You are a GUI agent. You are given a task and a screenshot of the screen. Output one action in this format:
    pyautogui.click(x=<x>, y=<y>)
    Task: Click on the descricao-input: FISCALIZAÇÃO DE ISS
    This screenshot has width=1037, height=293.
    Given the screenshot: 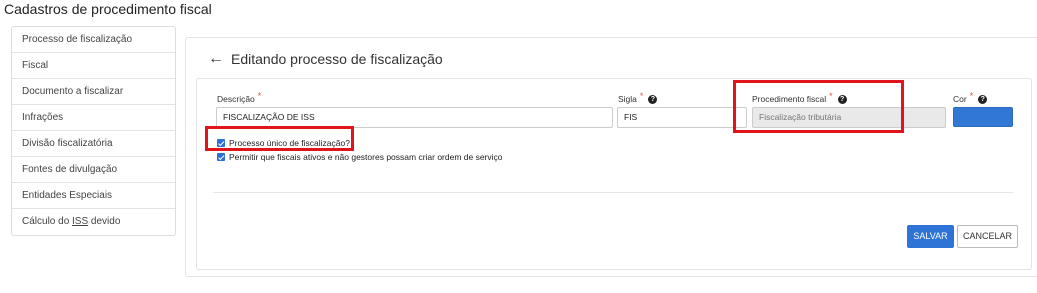 What is the action you would take?
    pyautogui.click(x=414, y=117)
    